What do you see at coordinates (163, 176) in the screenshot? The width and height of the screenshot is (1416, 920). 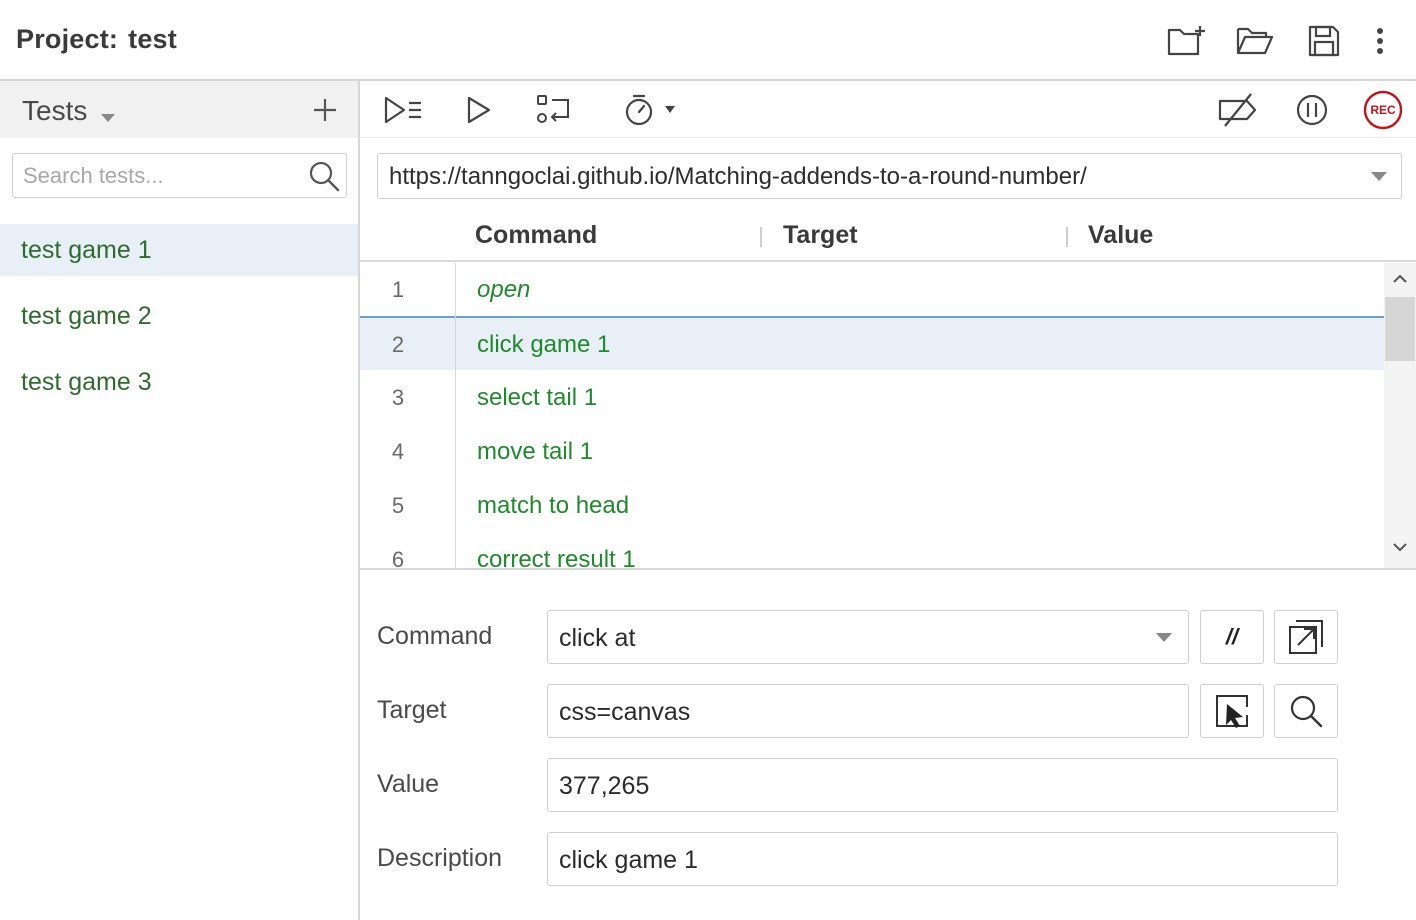 I see `search-tests-input` at bounding box center [163, 176].